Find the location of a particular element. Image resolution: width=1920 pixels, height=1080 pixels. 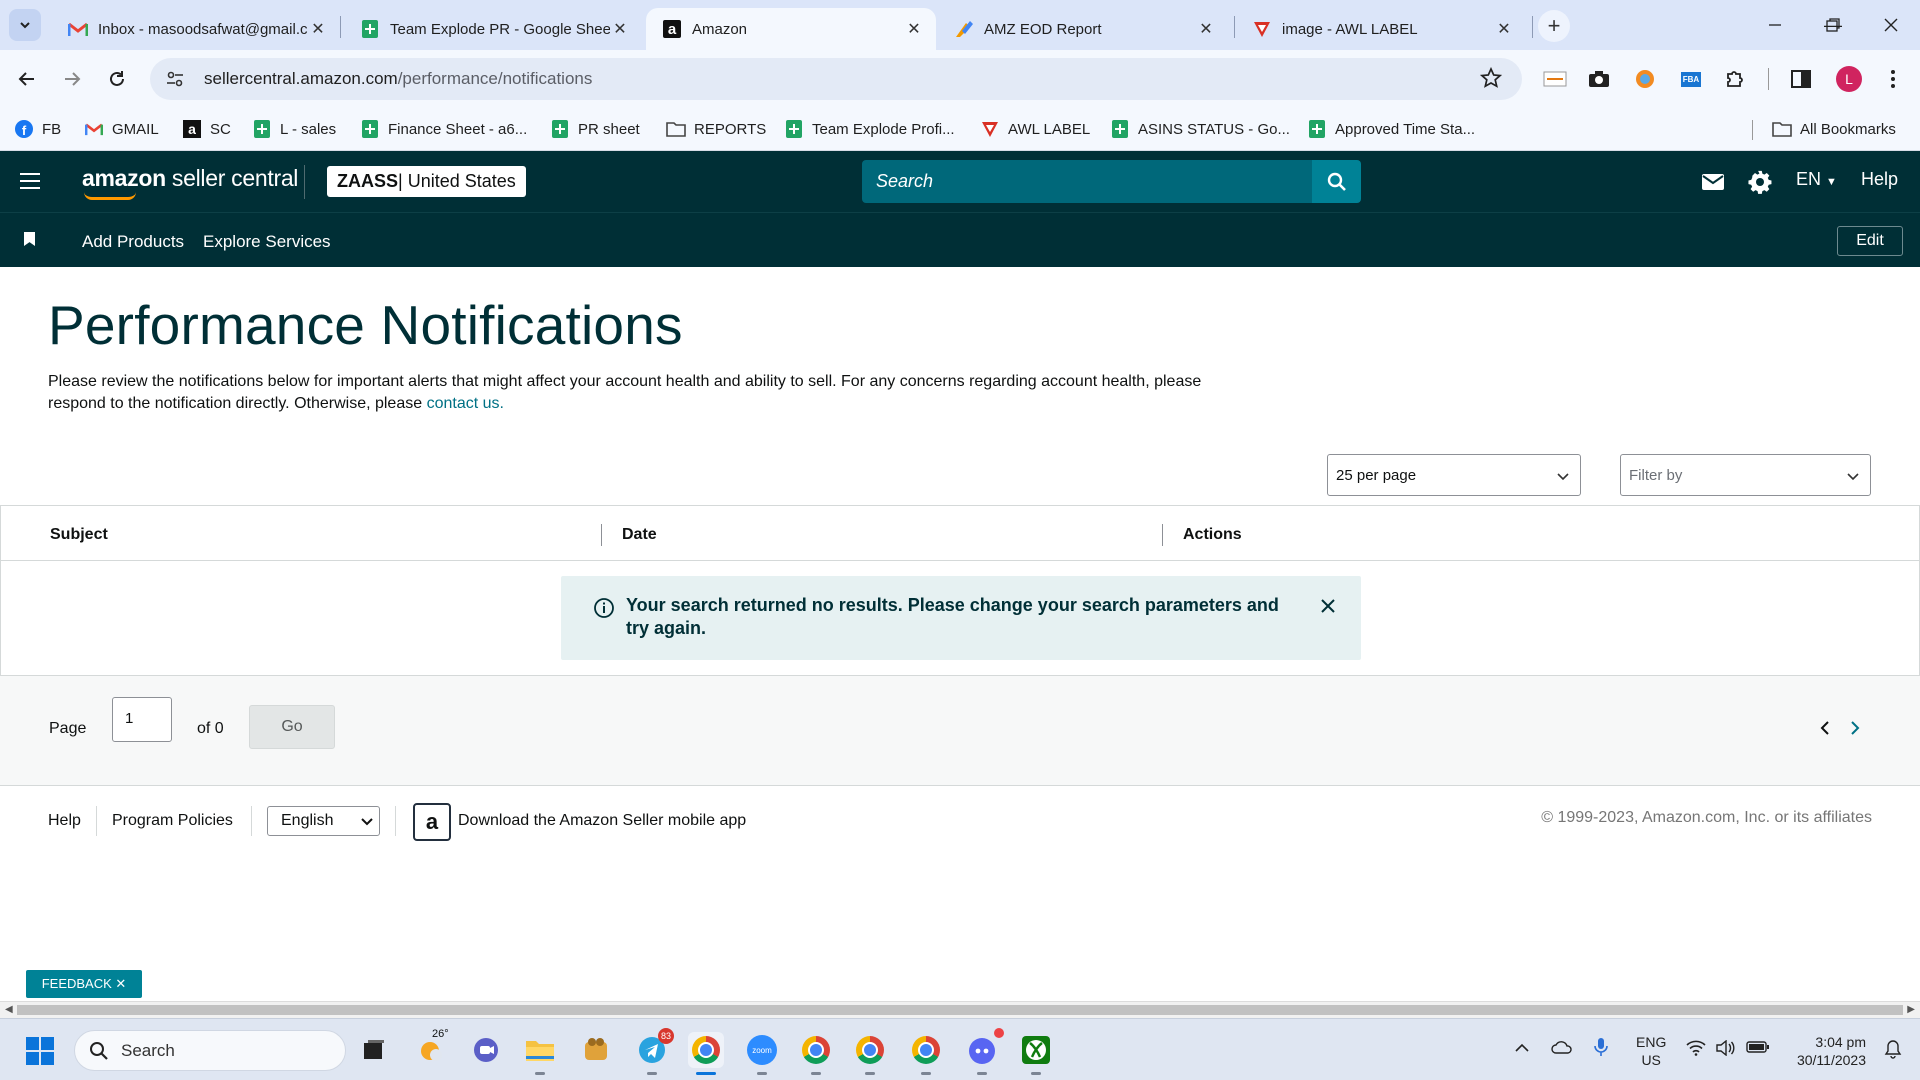

forward-button is located at coordinates (72, 79).